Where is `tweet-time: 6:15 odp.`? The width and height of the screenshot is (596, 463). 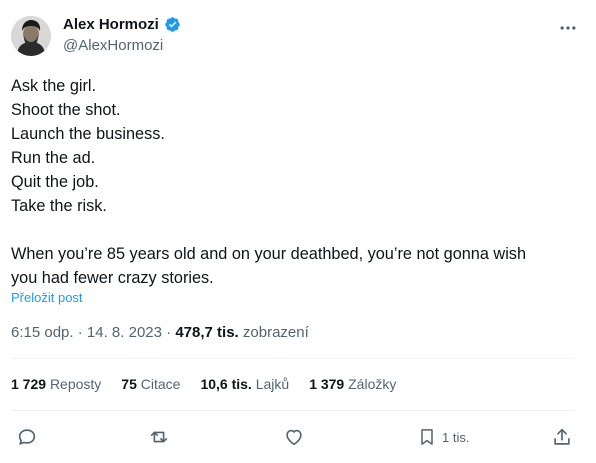
tweet-time: 6:15 odp. is located at coordinates (42, 332).